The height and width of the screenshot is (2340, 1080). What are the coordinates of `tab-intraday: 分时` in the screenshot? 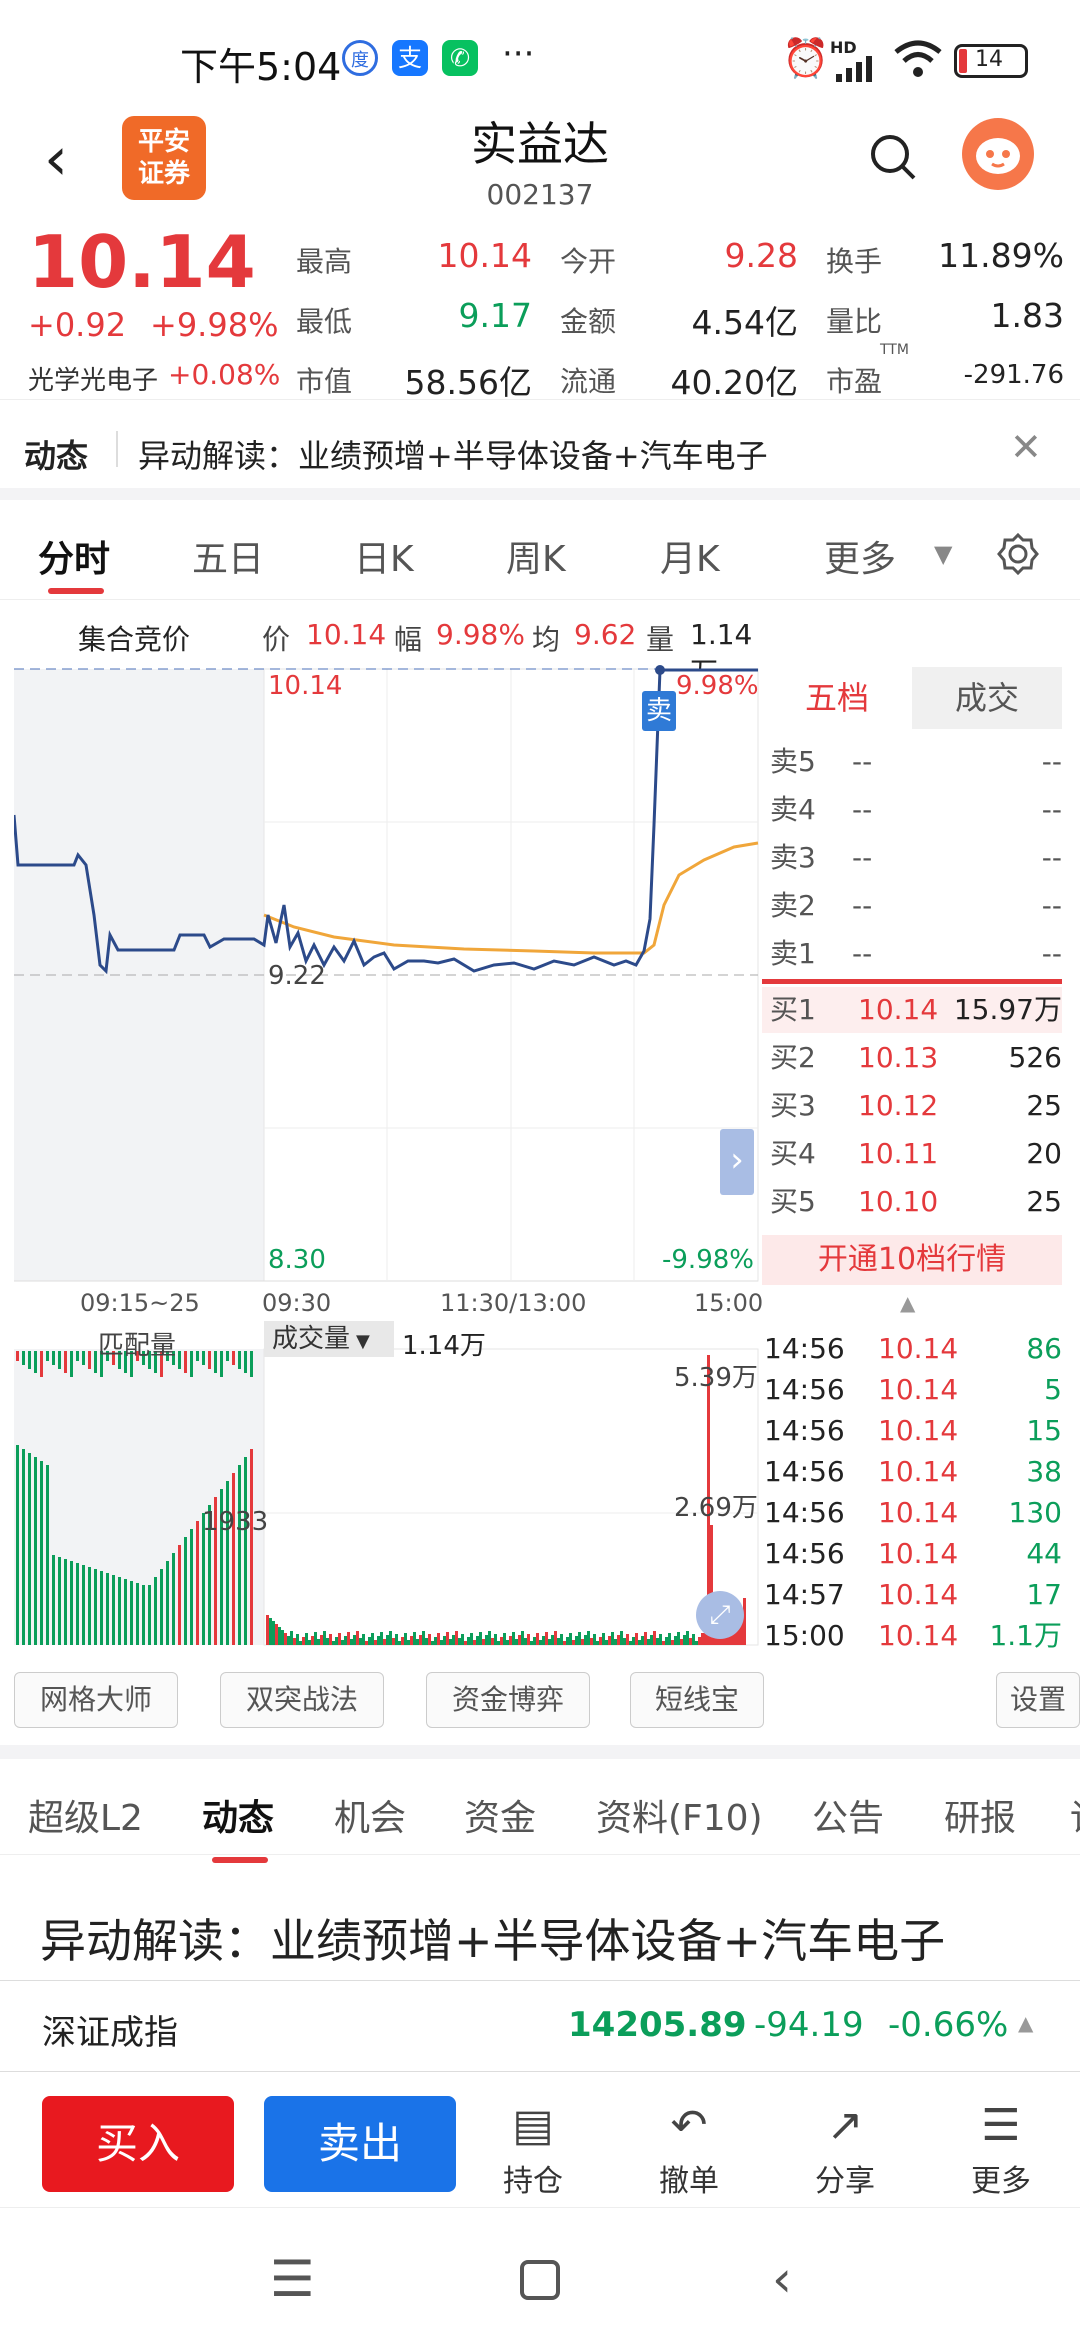 It's located at (74, 556).